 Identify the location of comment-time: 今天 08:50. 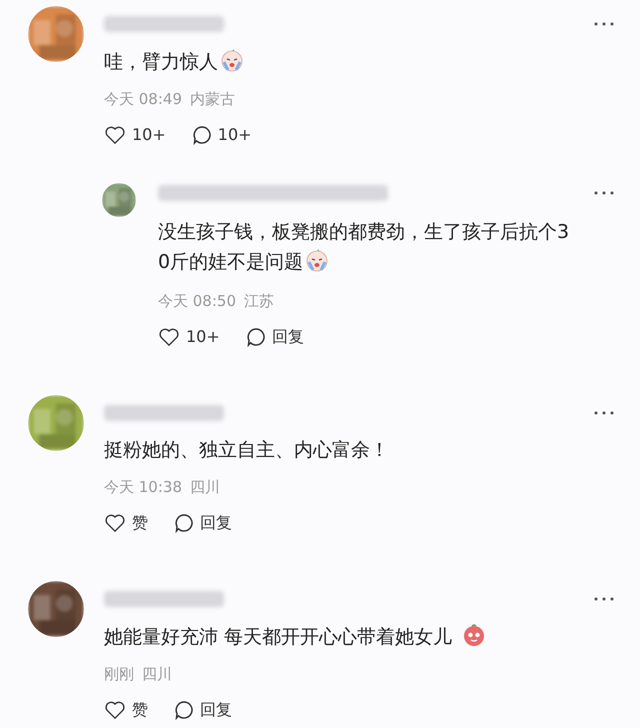
(197, 301).